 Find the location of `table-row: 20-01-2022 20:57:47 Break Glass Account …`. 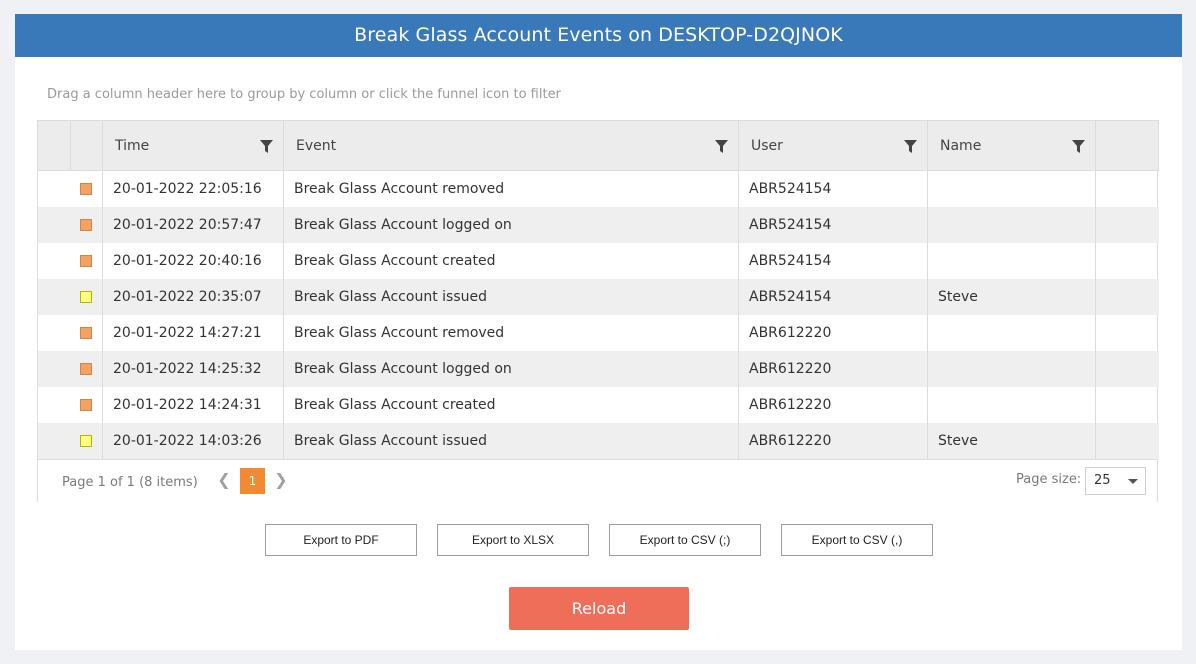

table-row: 20-01-2022 20:57:47 Break Glass Account … is located at coordinates (598, 224).